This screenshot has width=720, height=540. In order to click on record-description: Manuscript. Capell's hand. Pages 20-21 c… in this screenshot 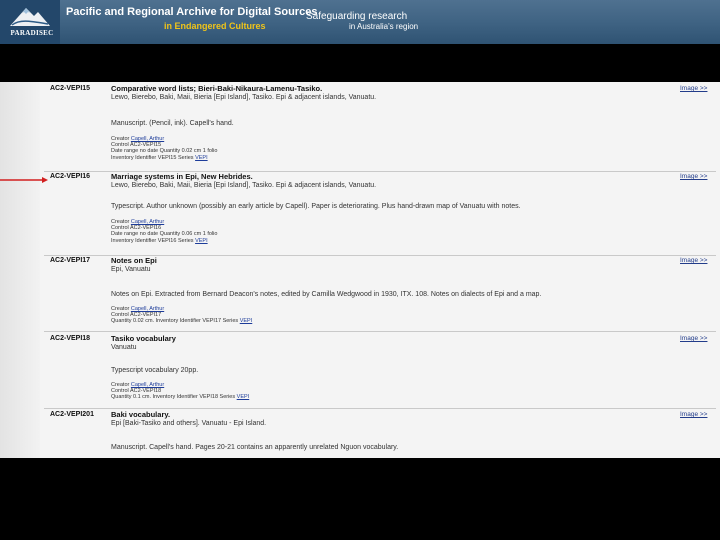, I will do `click(255, 447)`.